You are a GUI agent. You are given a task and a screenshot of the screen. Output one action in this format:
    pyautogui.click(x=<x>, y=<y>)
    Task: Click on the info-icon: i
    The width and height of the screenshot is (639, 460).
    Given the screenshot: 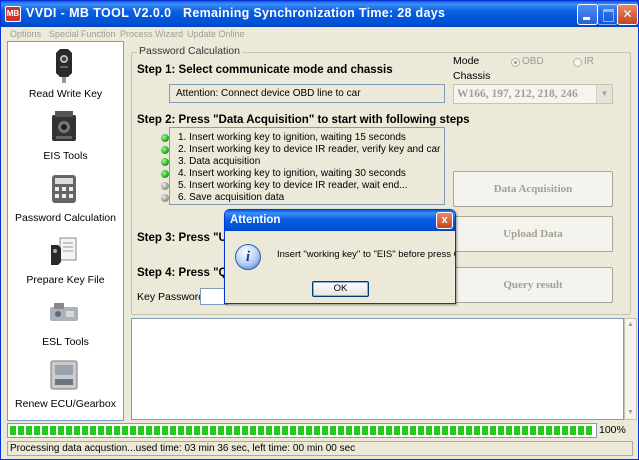 What is the action you would take?
    pyautogui.click(x=248, y=257)
    